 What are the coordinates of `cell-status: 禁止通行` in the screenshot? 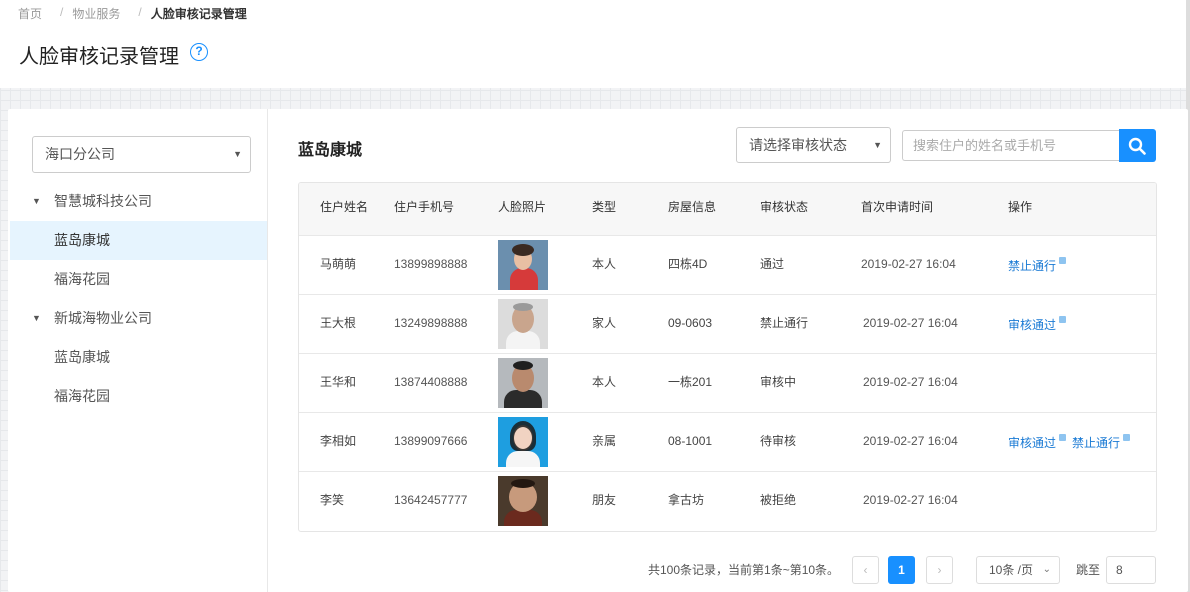 It's located at (784, 323).